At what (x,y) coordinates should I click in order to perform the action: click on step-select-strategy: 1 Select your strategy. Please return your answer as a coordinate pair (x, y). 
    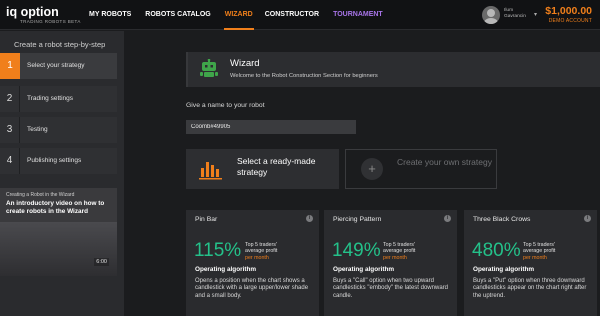
    Looking at the image, I should click on (58, 66).